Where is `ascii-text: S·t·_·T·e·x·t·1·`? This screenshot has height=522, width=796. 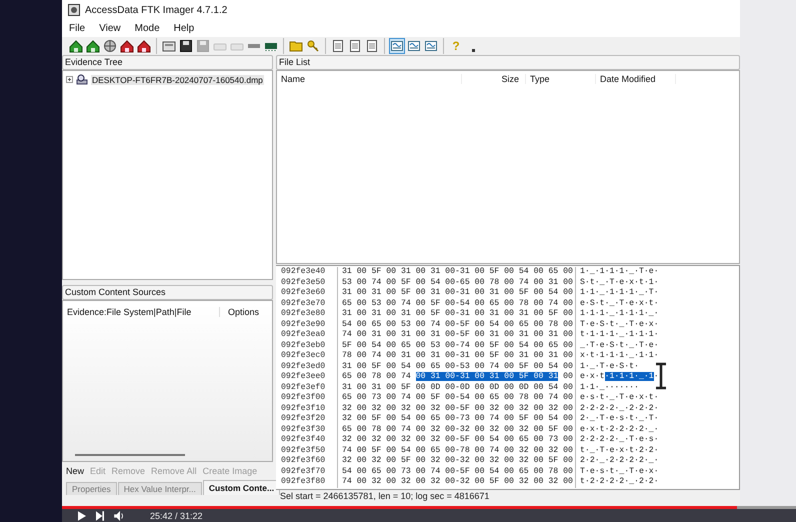 ascii-text: S·t·_·T·e·x·t·1· is located at coordinates (617, 283).